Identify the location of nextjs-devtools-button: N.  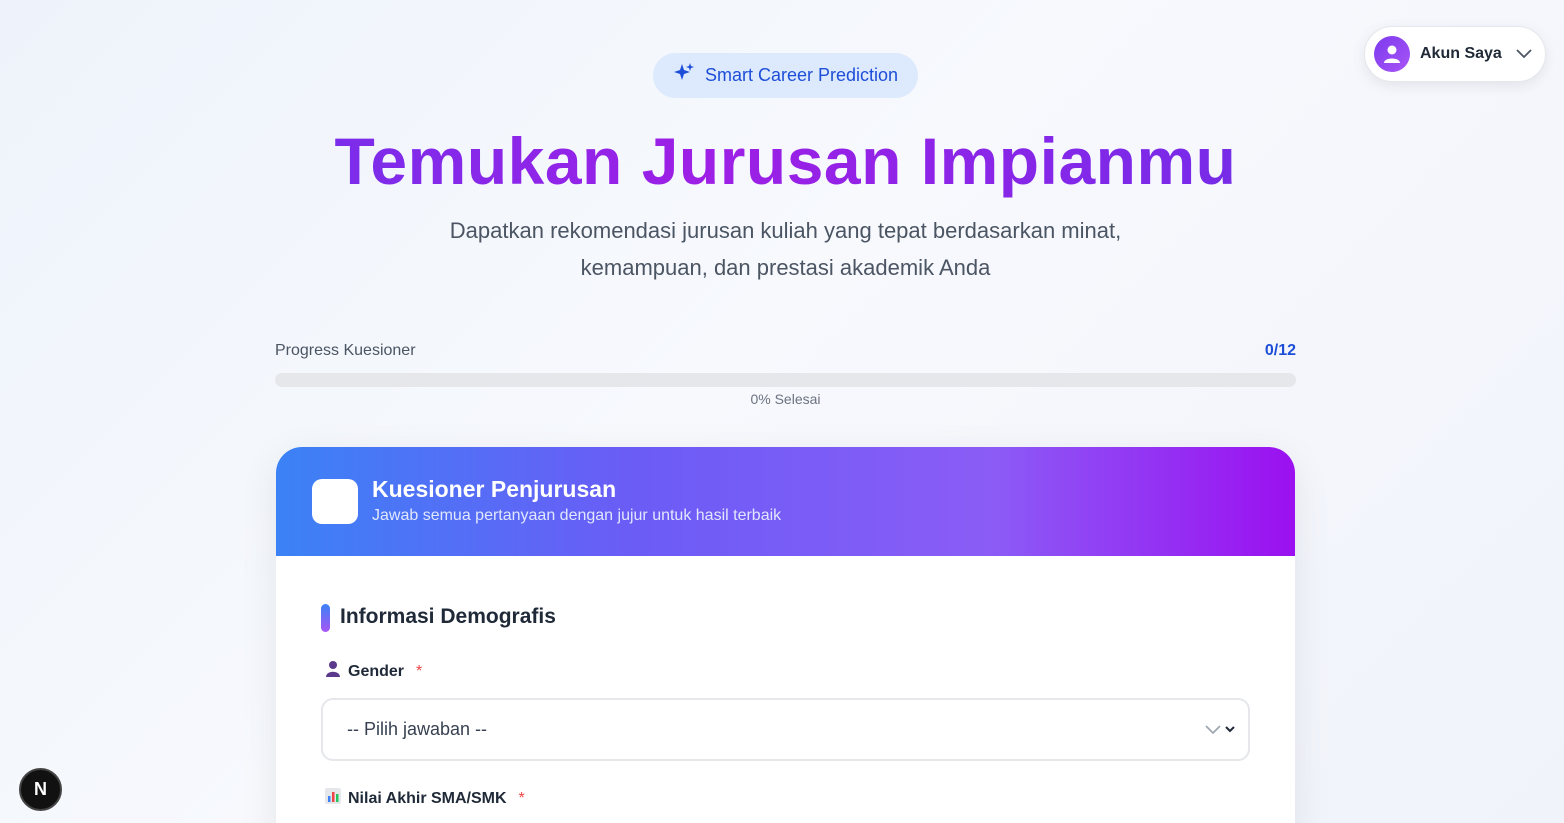
(40, 789).